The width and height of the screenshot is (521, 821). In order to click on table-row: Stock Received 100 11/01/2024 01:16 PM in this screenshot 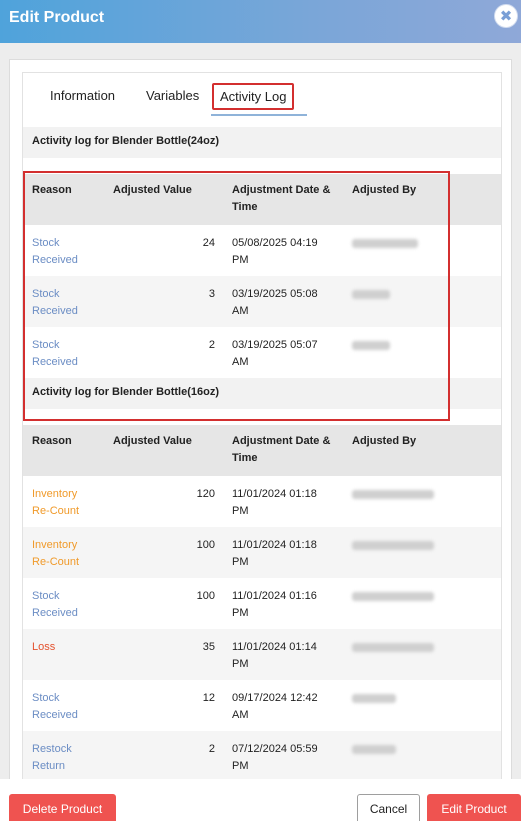, I will do `click(262, 603)`.